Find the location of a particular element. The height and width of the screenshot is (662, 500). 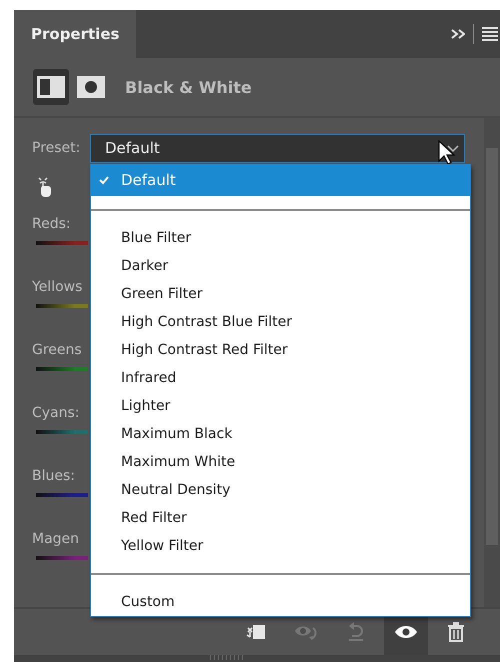

expand-icon is located at coordinates (458, 34).